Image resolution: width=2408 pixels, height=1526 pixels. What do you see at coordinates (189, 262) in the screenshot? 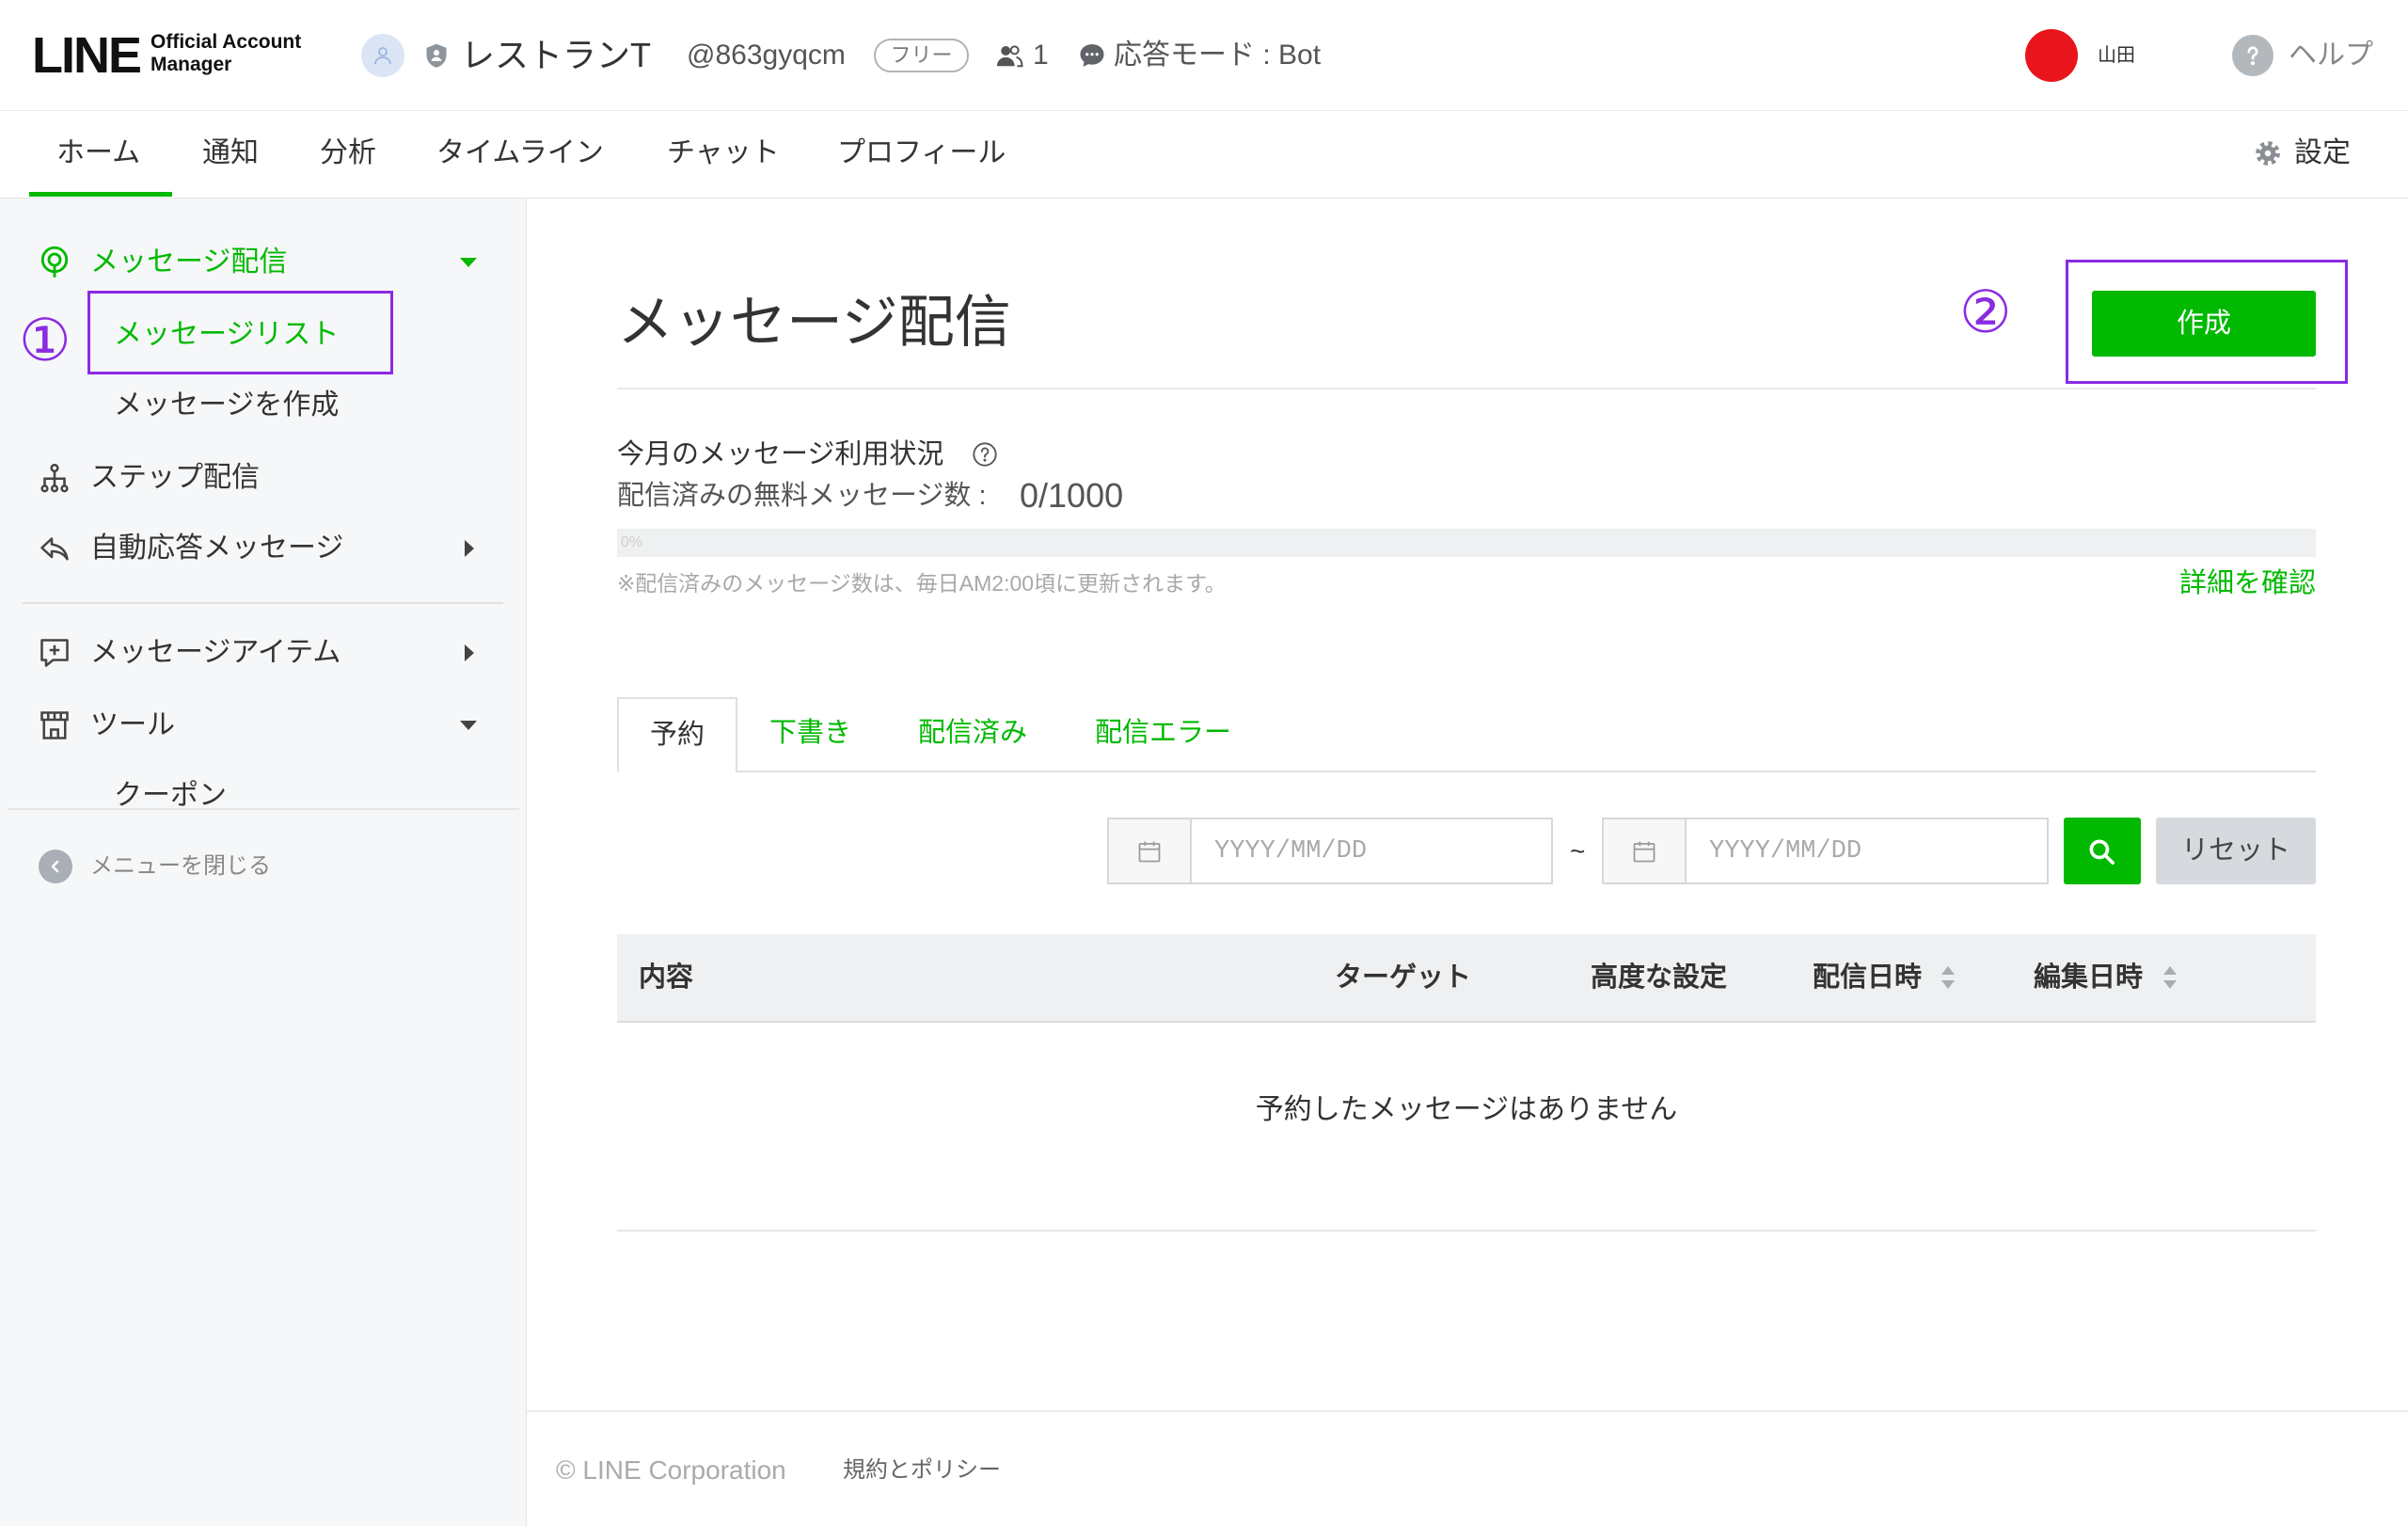
I see `sidebar-item-label: メッセージ配信` at bounding box center [189, 262].